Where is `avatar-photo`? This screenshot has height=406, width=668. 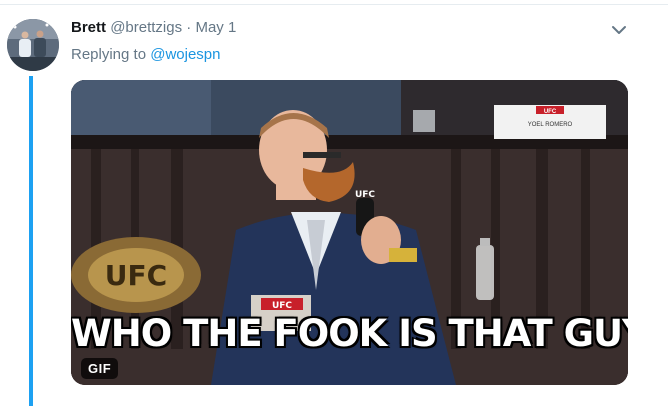
avatar-photo is located at coordinates (33, 45).